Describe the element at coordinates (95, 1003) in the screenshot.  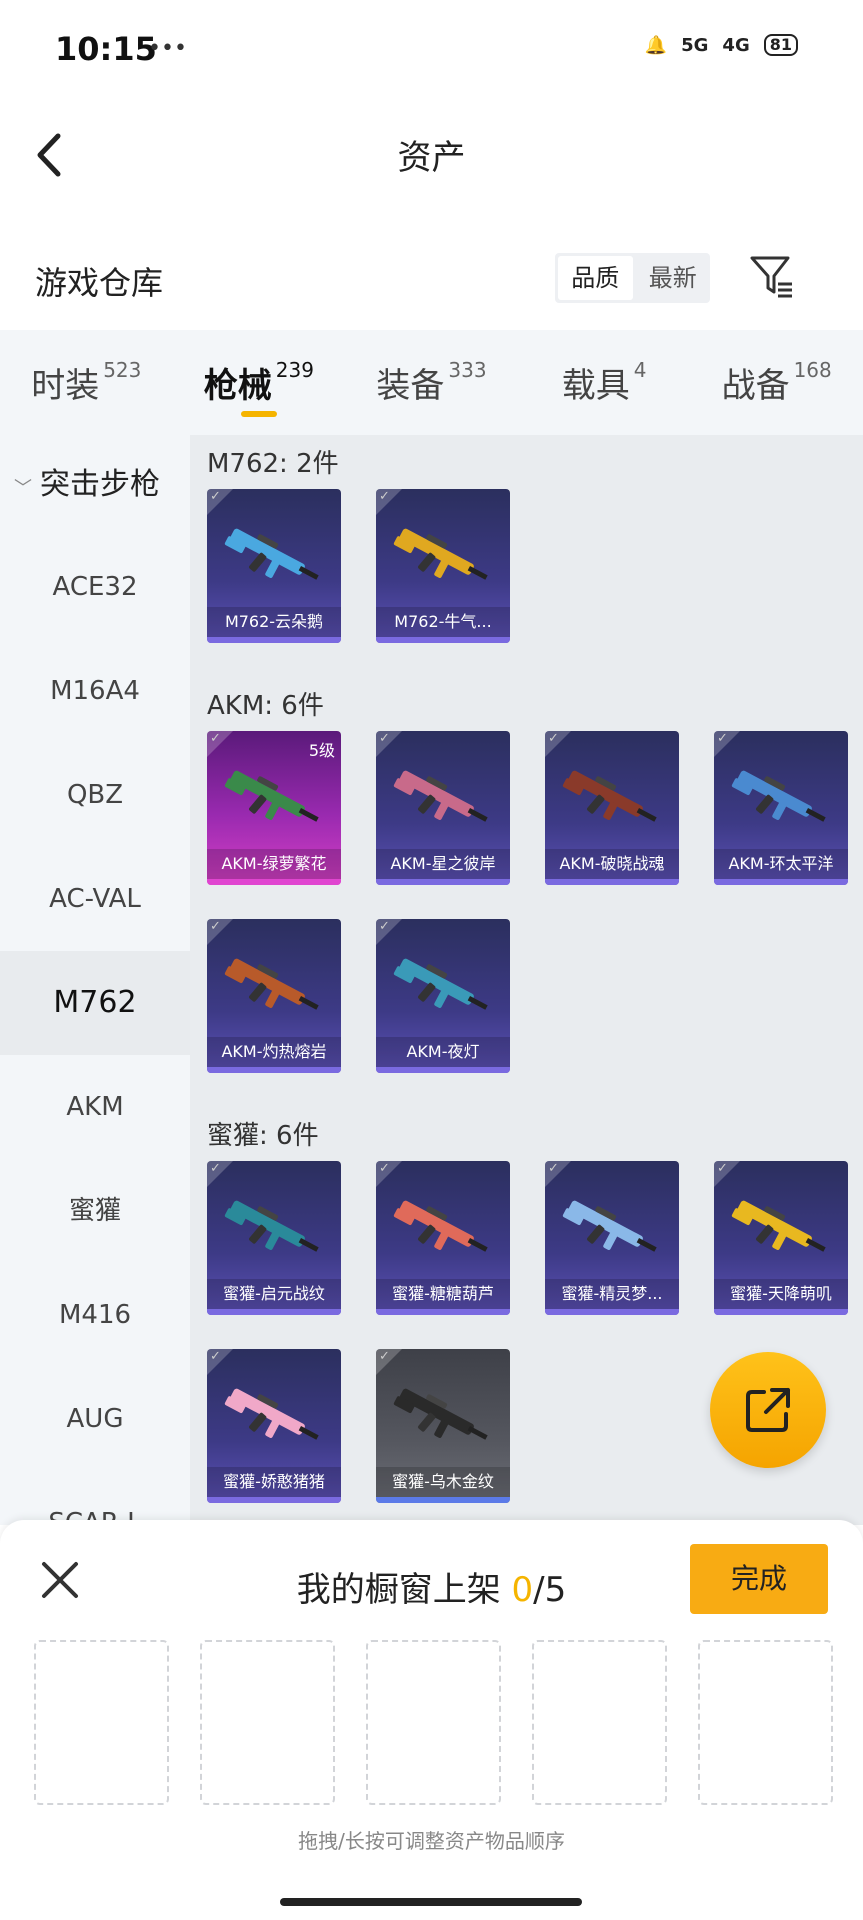
I see `sidebar-item: M762` at that location.